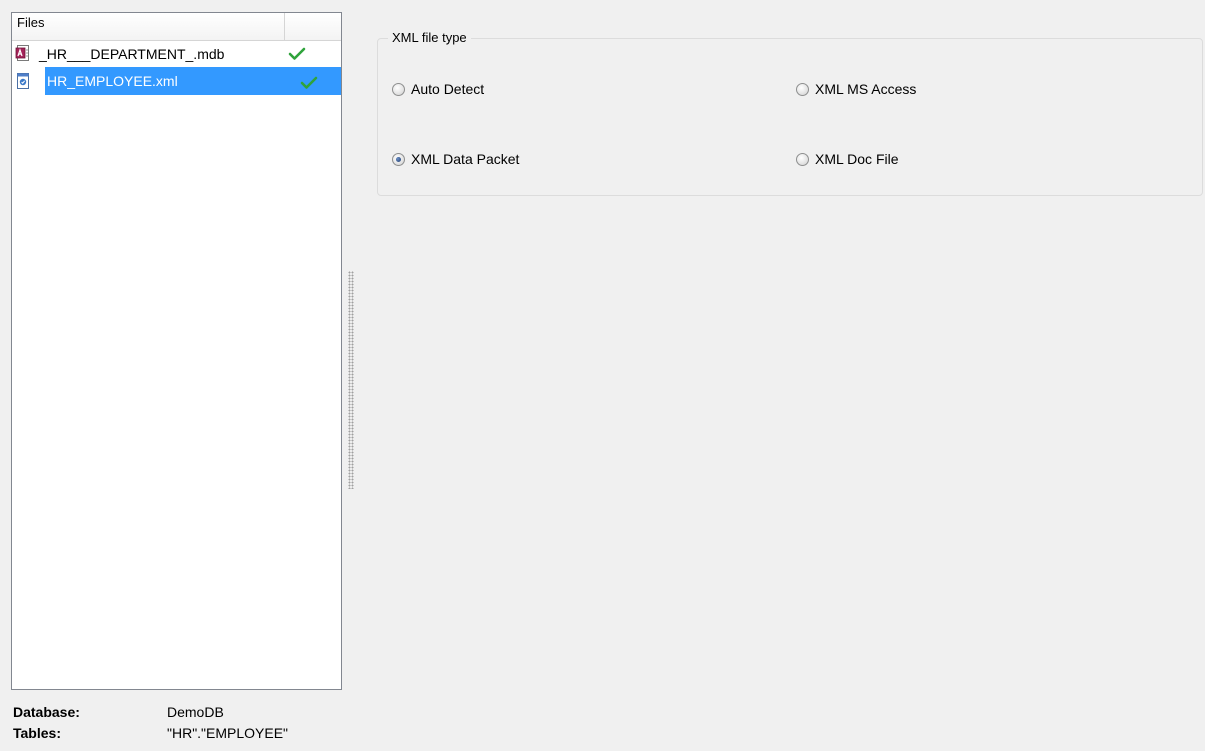  I want to click on mdb-file-icon, so click(23, 53).